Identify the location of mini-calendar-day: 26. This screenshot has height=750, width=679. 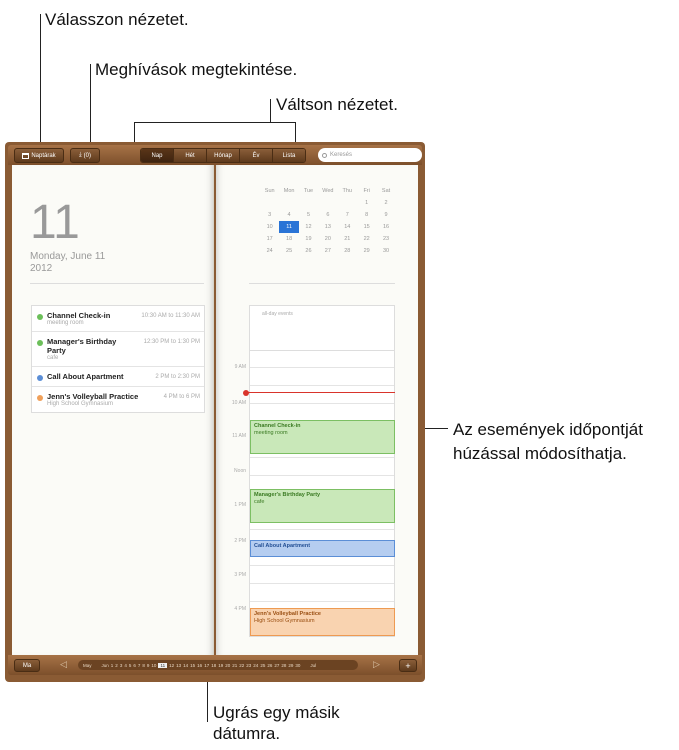
(308, 251).